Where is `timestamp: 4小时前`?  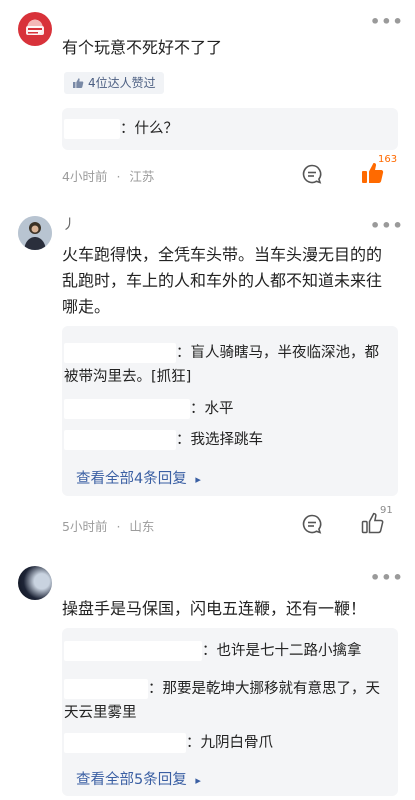 timestamp: 4小时前 is located at coordinates (85, 176).